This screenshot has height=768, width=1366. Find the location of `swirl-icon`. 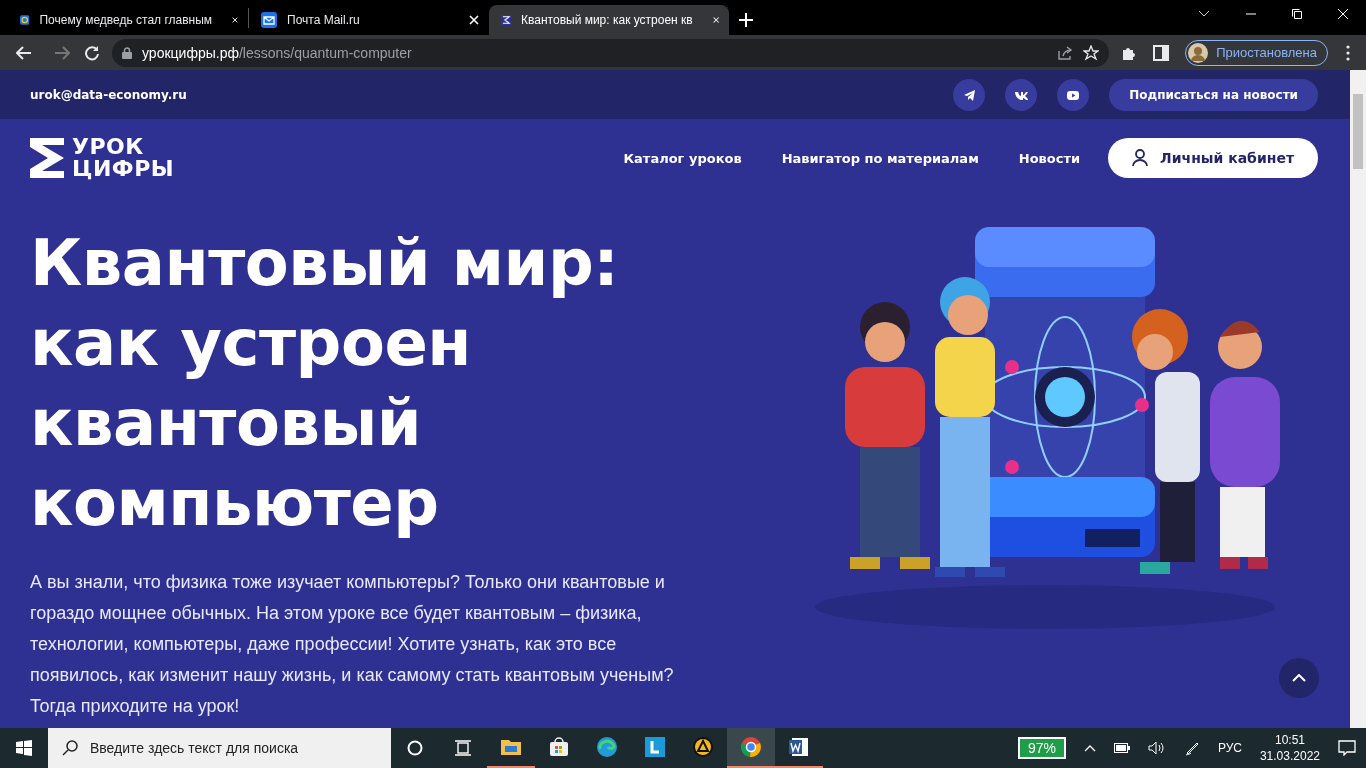

swirl-icon is located at coordinates (607, 747).